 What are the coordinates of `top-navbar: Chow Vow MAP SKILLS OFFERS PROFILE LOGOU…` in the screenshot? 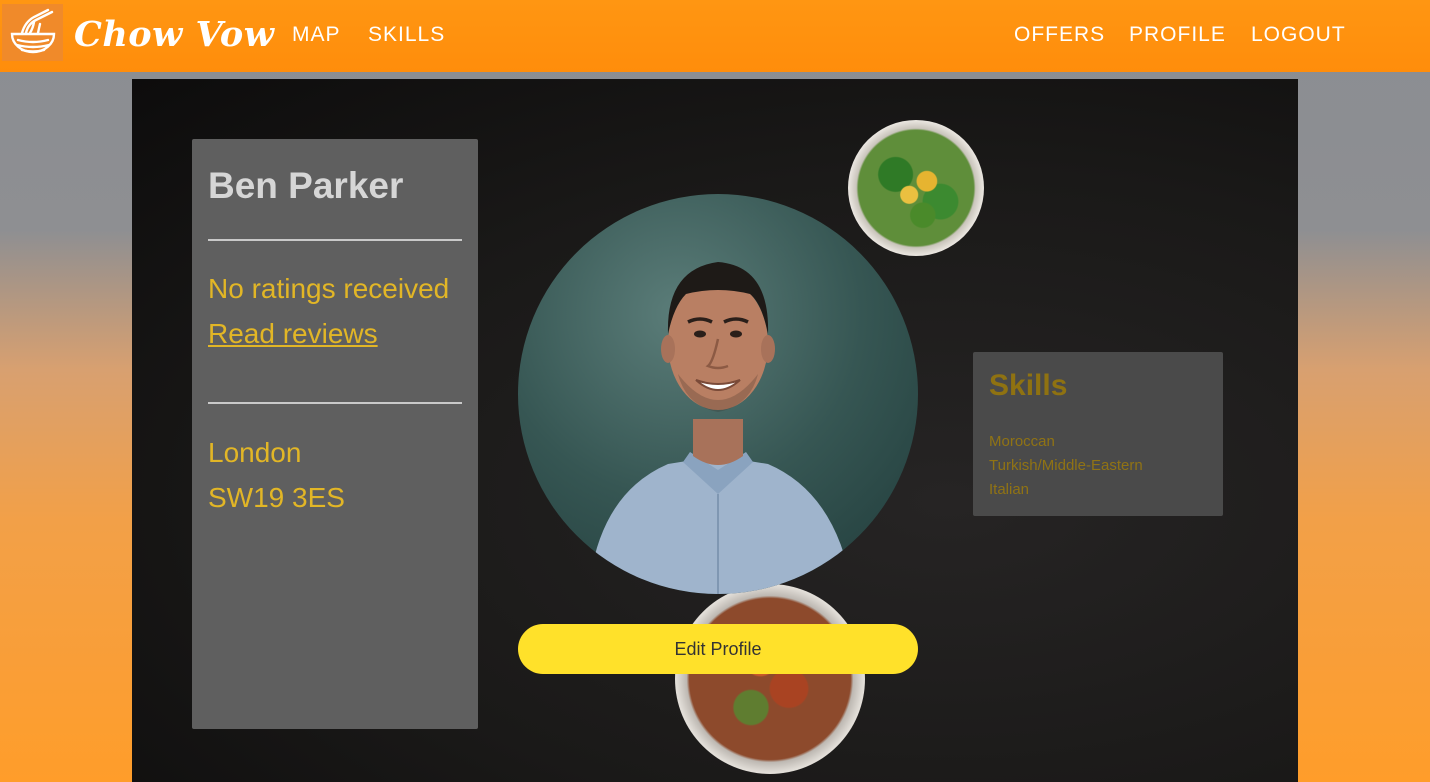 It's located at (715, 36).